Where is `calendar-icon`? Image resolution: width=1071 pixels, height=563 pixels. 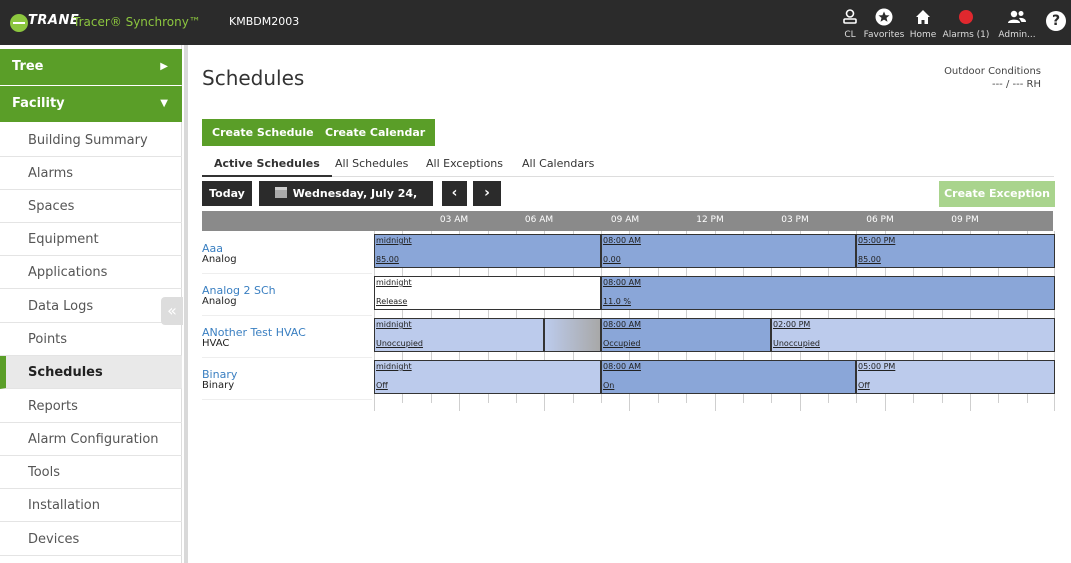 calendar-icon is located at coordinates (280, 192).